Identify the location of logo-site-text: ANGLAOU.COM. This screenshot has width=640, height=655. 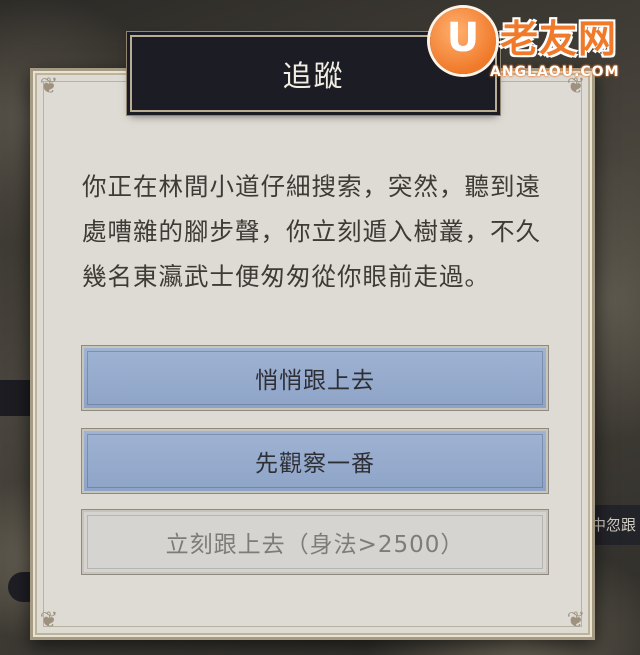
(555, 72).